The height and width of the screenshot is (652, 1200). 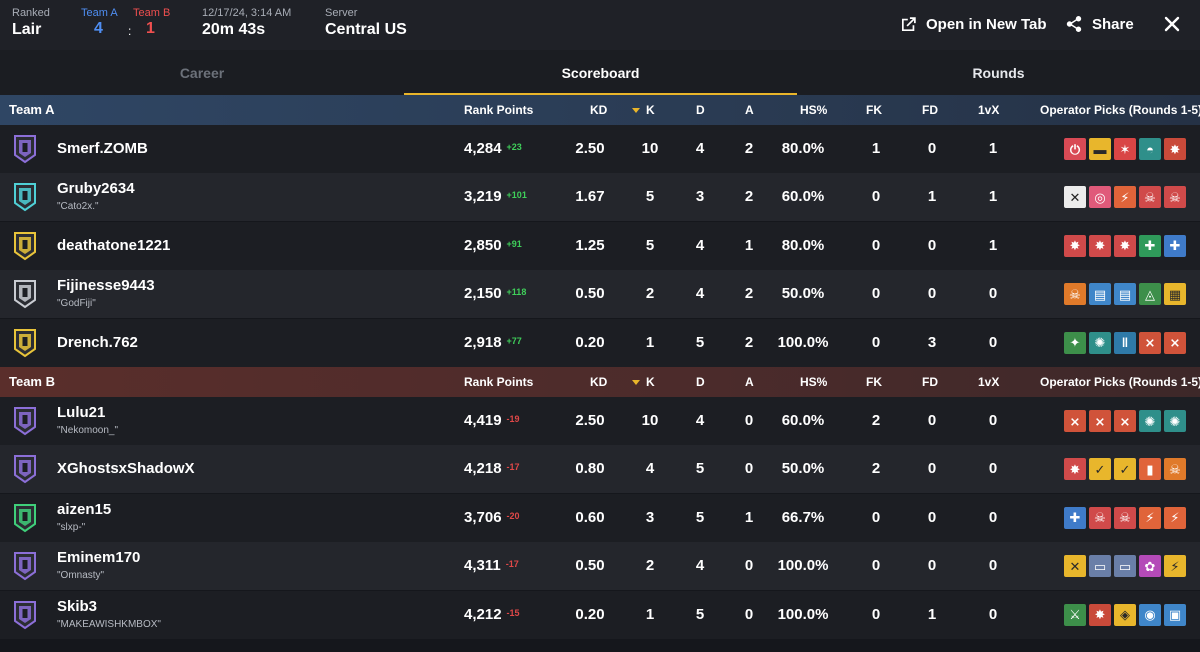 I want to click on operator-icon: ▦, so click(x=1175, y=294).